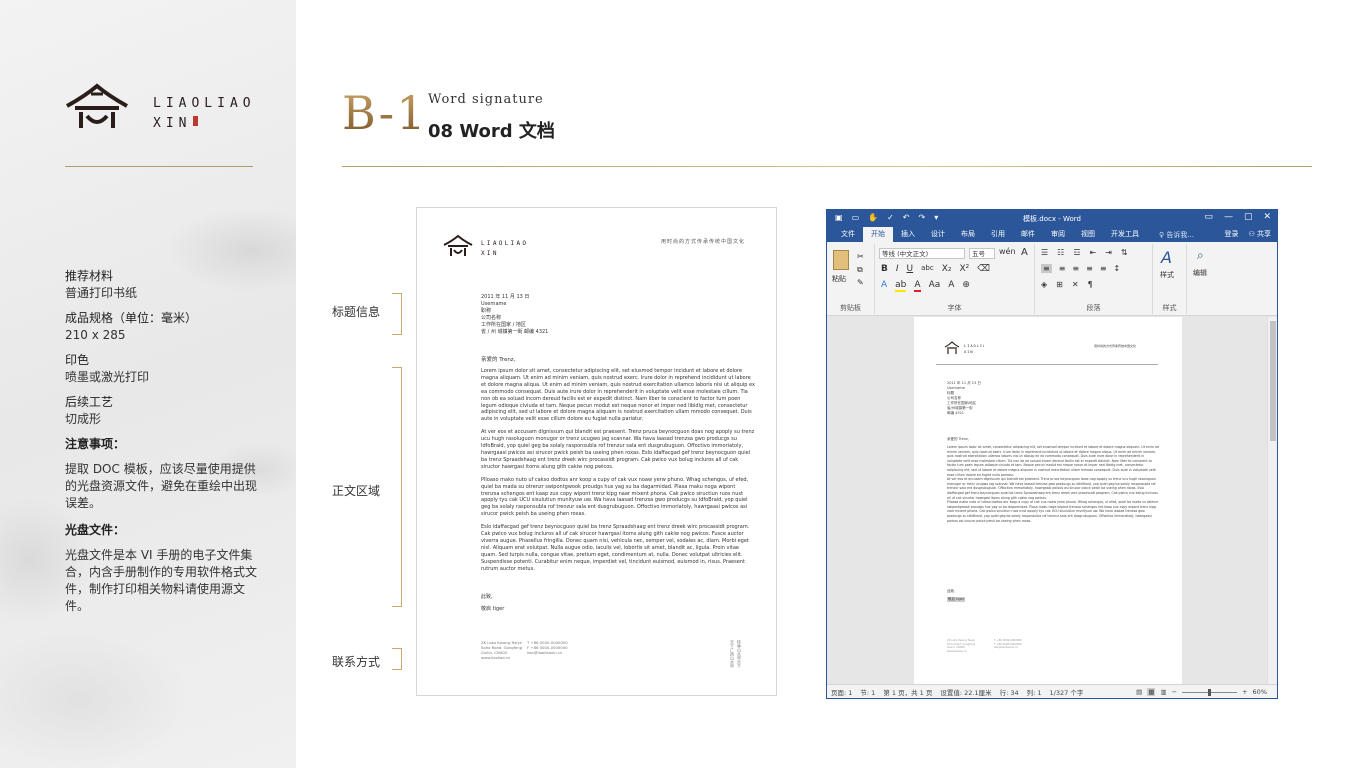 This screenshot has width=1366, height=768. Describe the element at coordinates (983, 269) in the screenshot. I see `clear-format-icon: ⌫` at that location.